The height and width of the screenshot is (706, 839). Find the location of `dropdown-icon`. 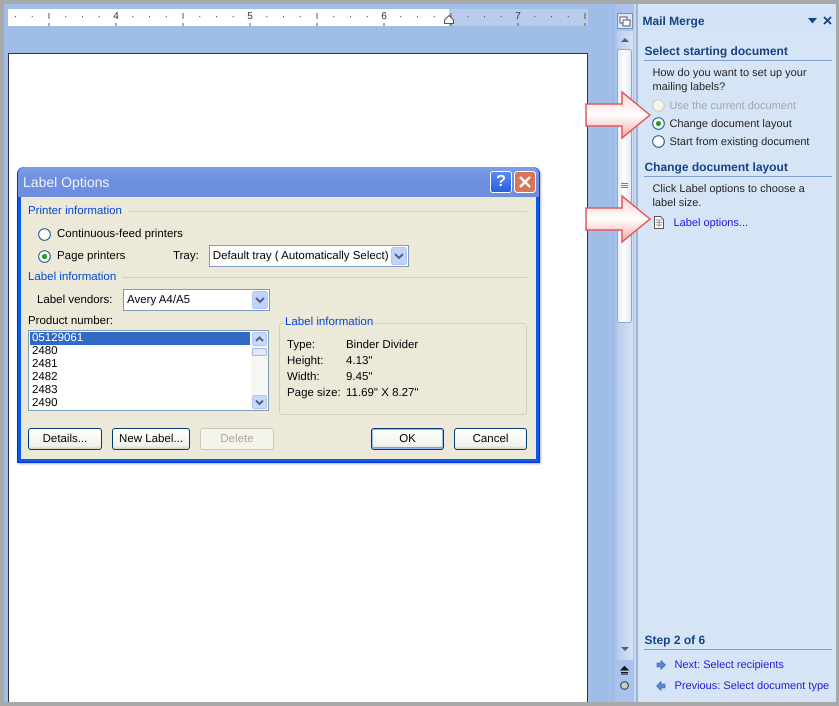

dropdown-icon is located at coordinates (813, 21).